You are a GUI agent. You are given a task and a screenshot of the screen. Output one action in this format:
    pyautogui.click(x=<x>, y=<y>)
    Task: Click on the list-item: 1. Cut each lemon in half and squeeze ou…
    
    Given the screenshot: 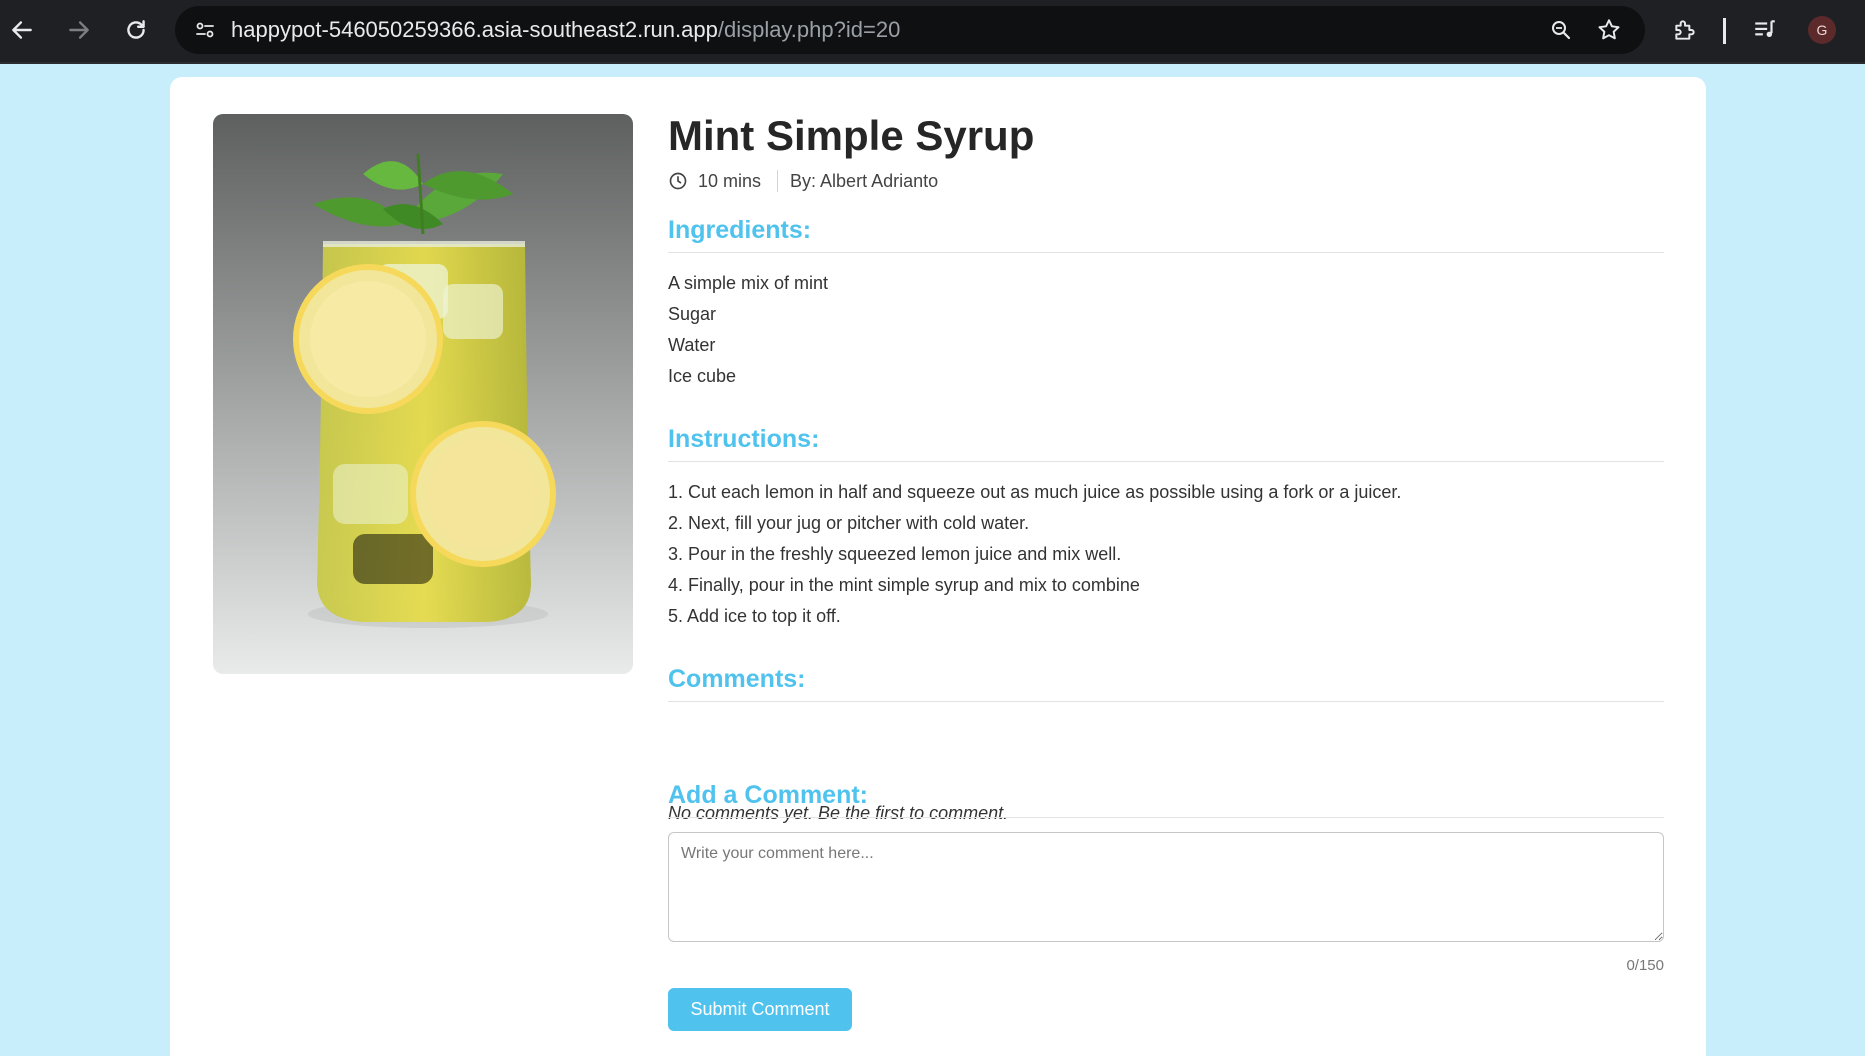 What is the action you would take?
    pyautogui.click(x=1035, y=492)
    